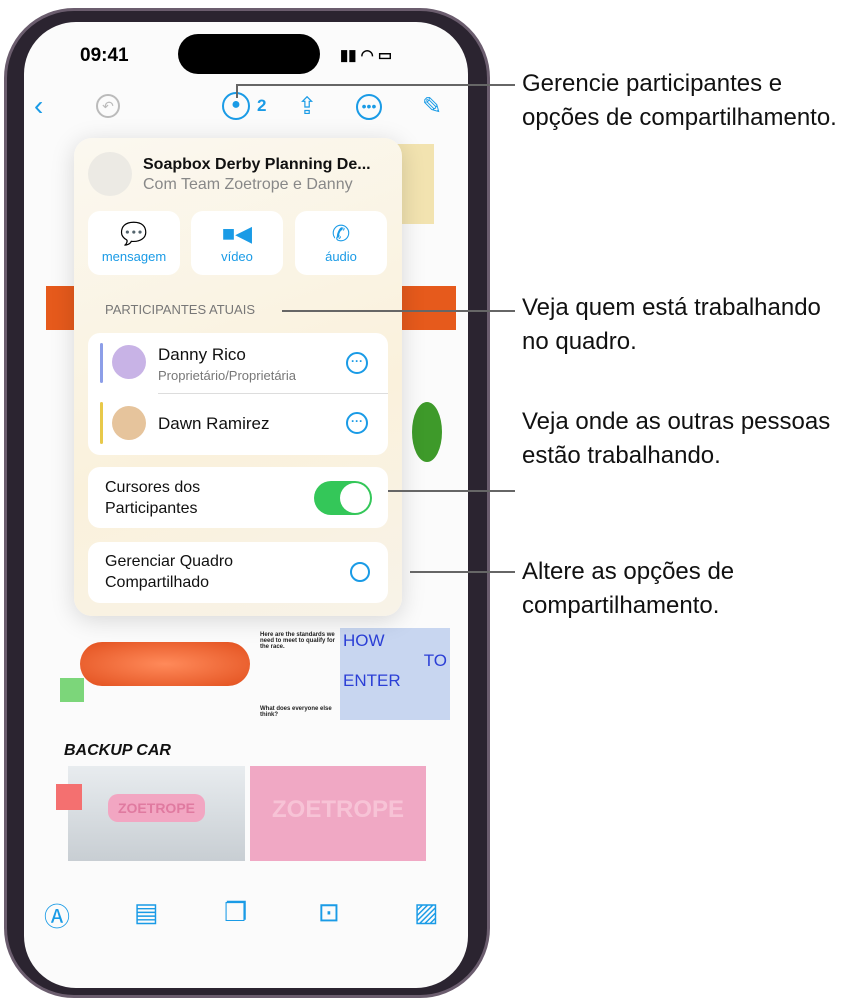  I want to click on message-label: mensagem, so click(134, 256).